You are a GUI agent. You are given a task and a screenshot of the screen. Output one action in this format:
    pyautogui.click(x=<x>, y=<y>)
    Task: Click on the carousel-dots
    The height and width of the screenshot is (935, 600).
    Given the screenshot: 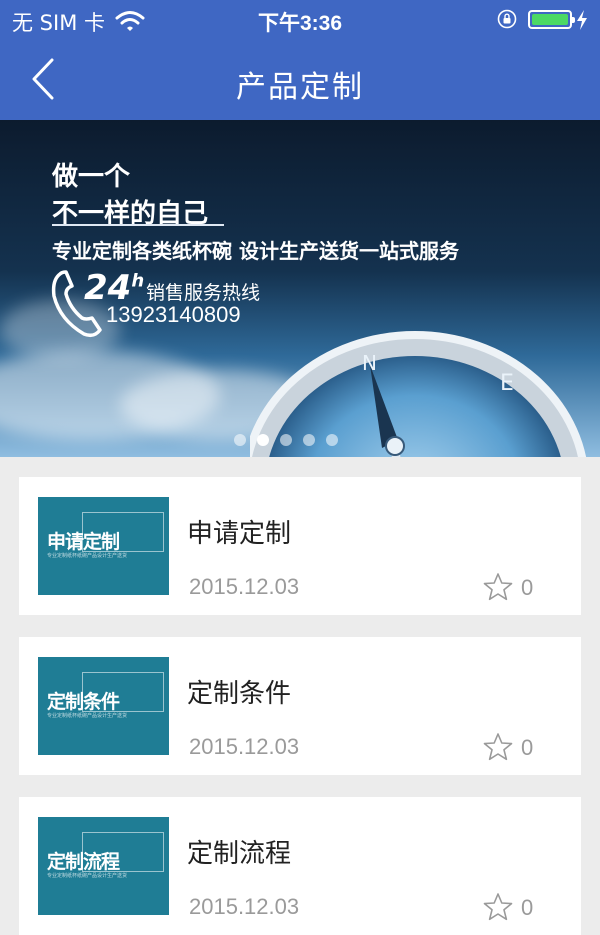 What is the action you would take?
    pyautogui.click(x=286, y=440)
    